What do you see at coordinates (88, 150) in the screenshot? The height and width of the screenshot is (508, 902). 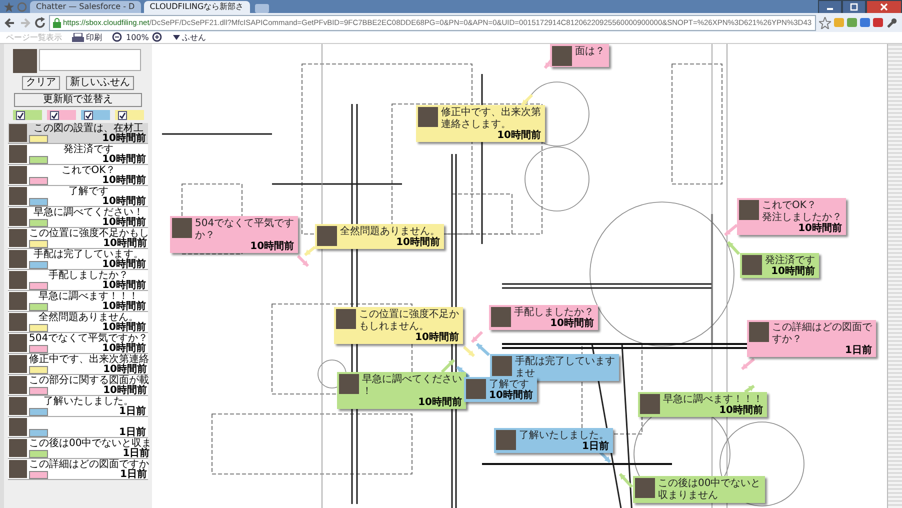 I see `item-text: 発注済です` at bounding box center [88, 150].